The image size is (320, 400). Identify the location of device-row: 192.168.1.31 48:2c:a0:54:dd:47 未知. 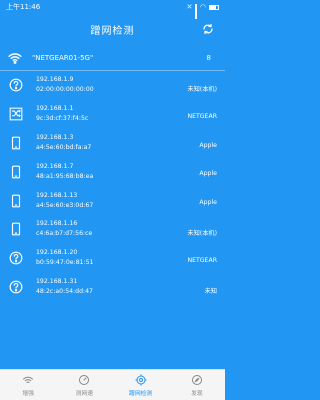
(112, 287).